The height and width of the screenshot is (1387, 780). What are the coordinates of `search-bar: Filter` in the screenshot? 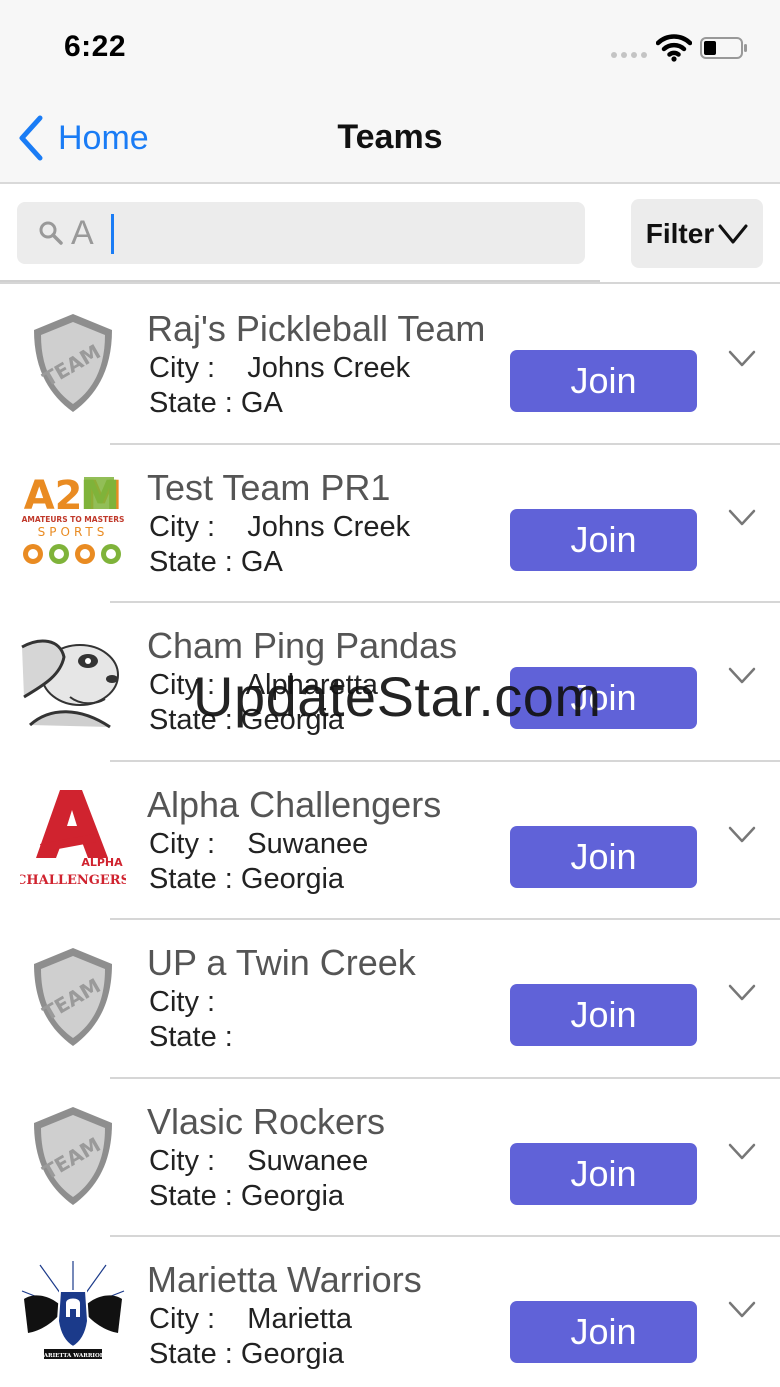 It's located at (390, 234).